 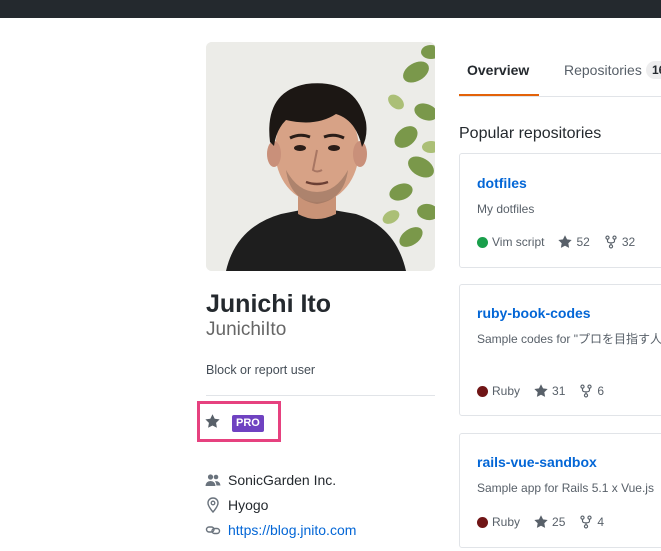 What do you see at coordinates (628, 242) in the screenshot?
I see `repo-forks: 32` at bounding box center [628, 242].